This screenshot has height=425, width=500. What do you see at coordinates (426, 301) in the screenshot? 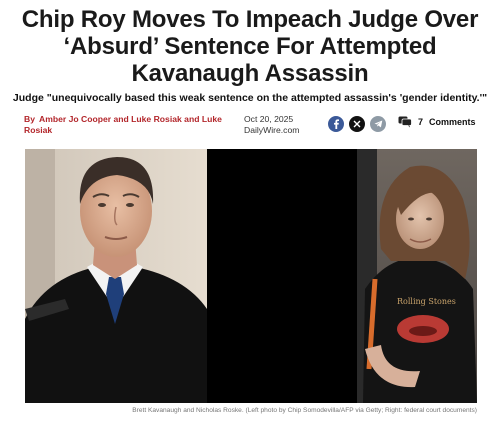
I see `svg-text: Rolling Stones` at bounding box center [426, 301].